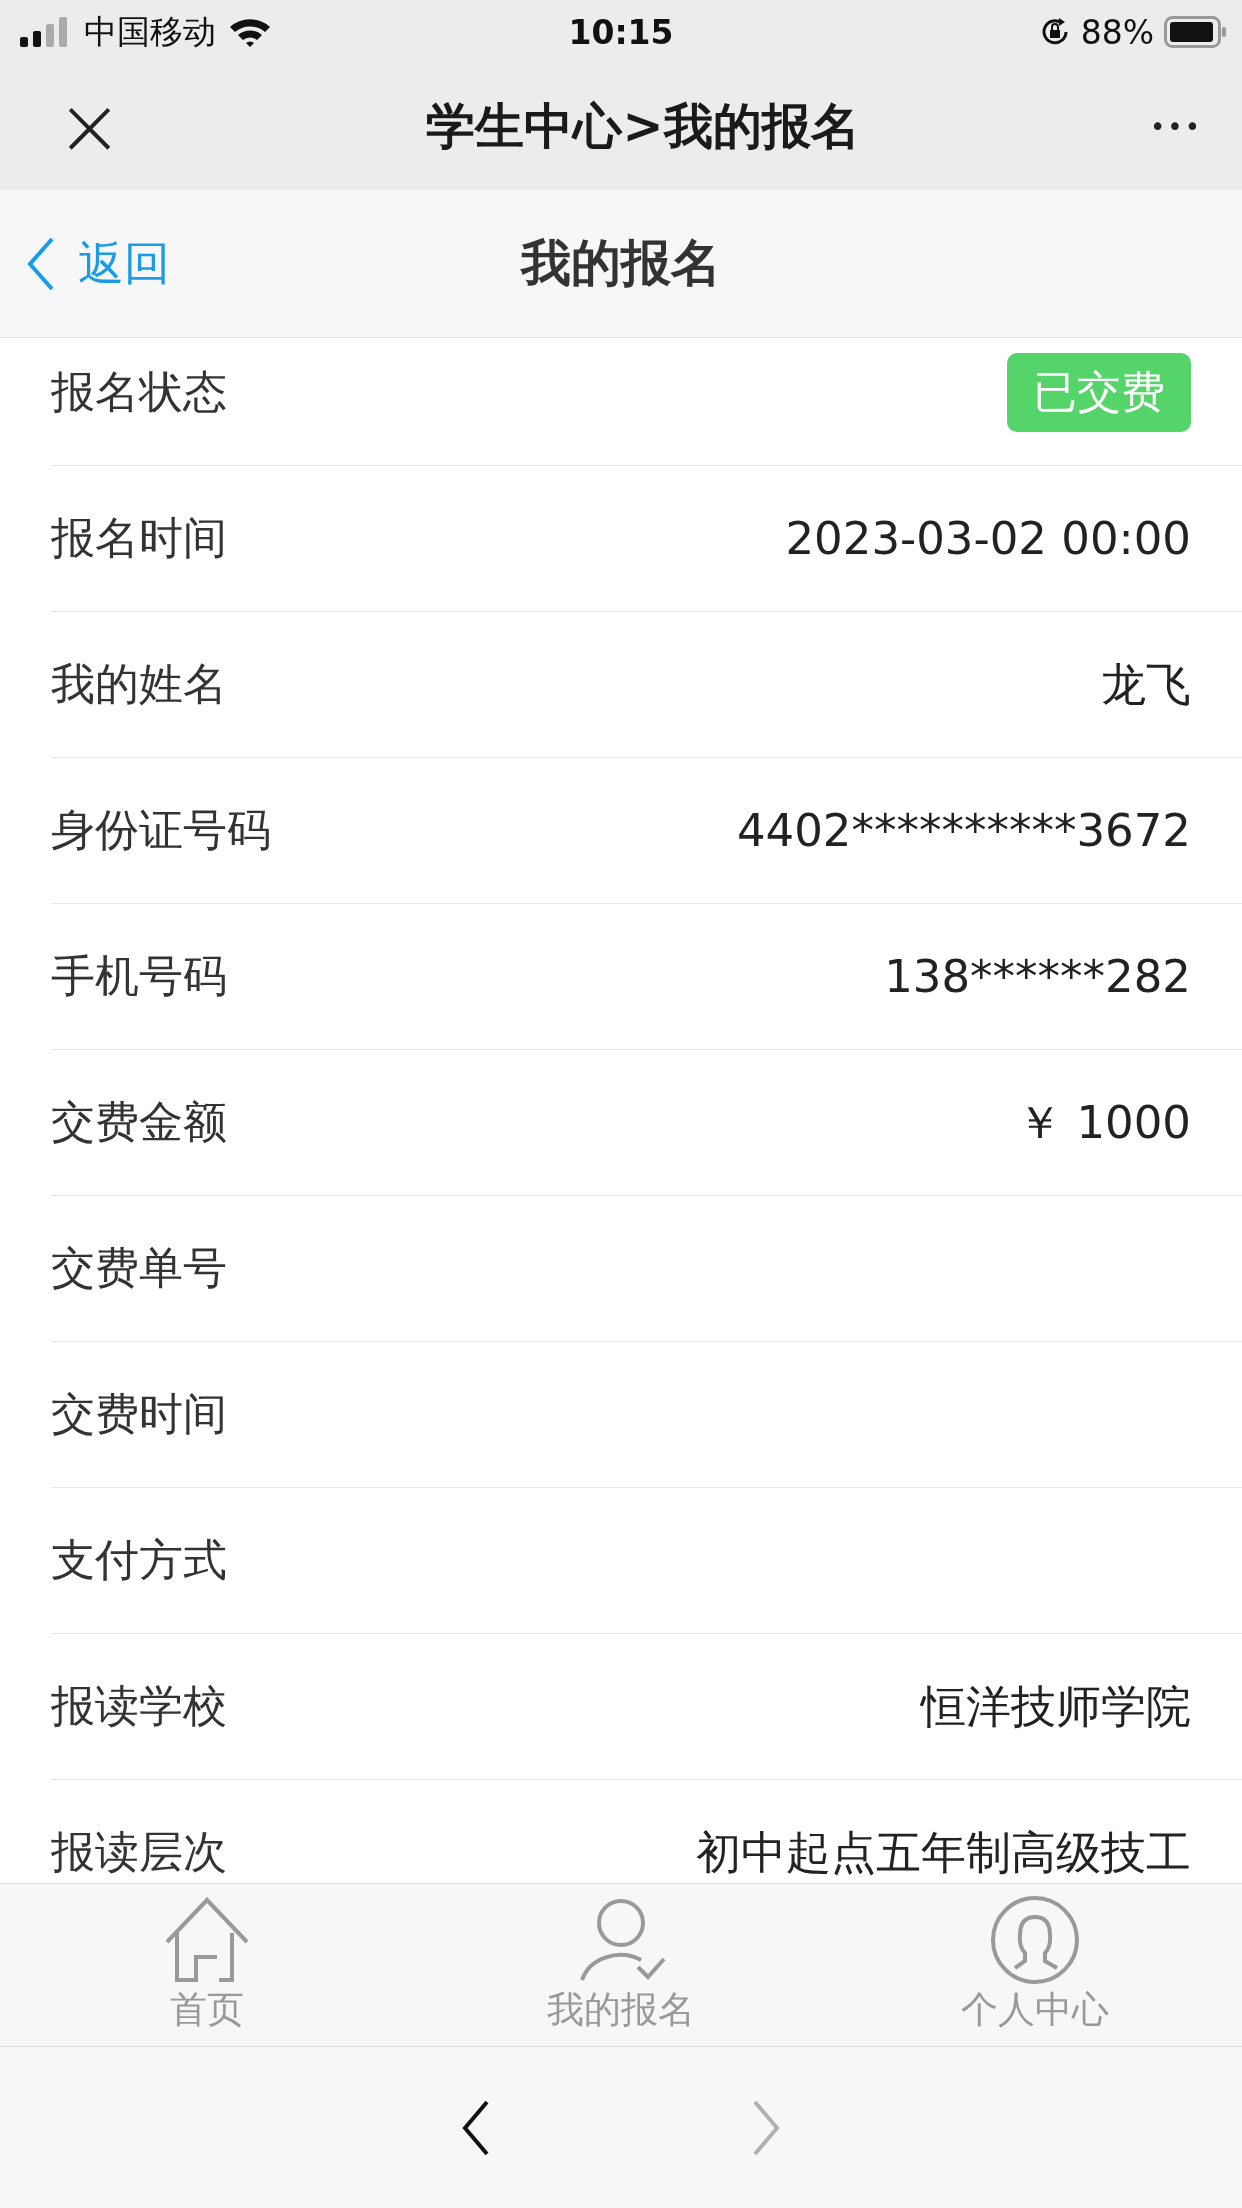 The image size is (1242, 2208). I want to click on back-link: 返回, so click(98, 263).